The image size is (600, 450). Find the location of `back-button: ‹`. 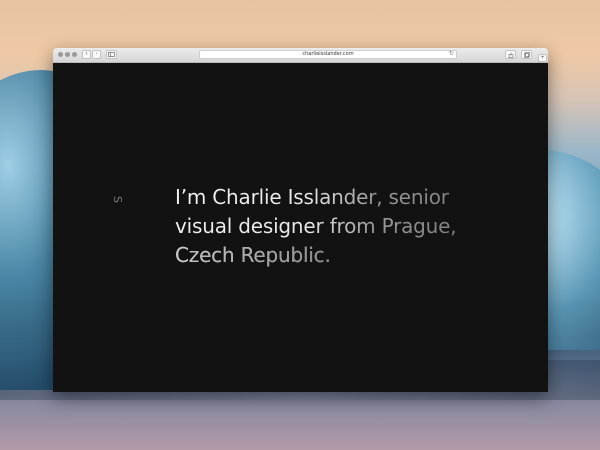

back-button: ‹ is located at coordinates (86, 54).